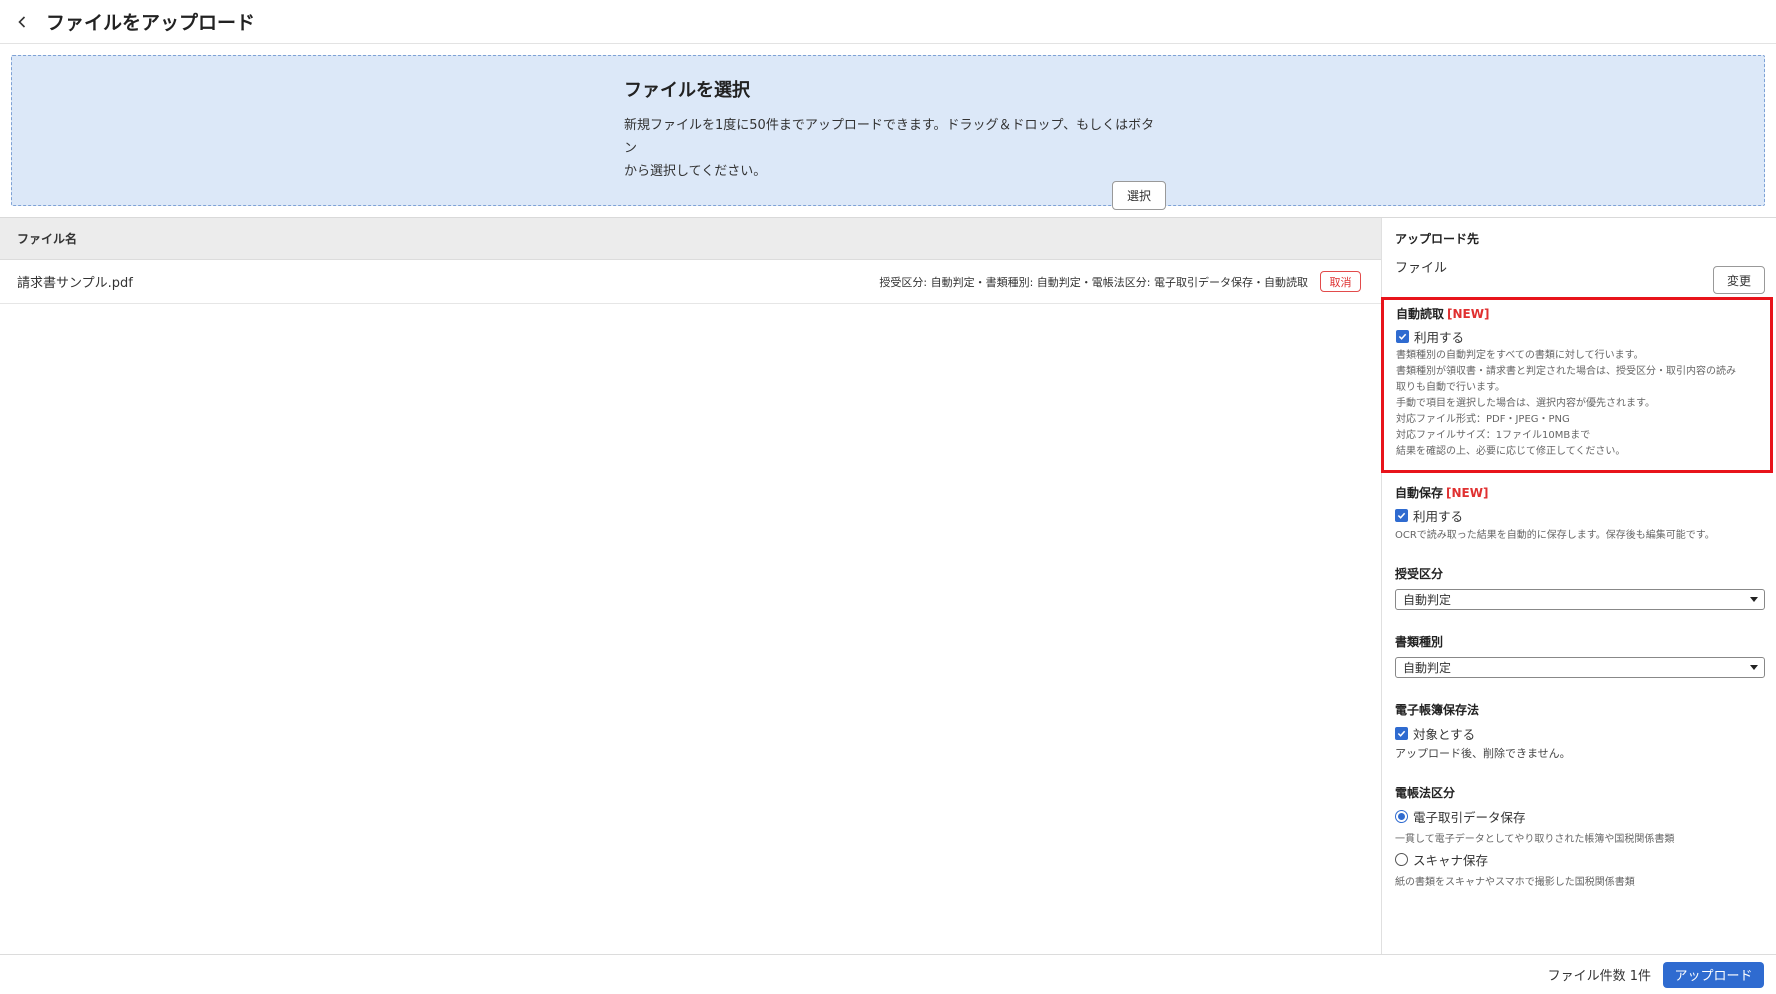  Describe the element at coordinates (888, 22) in the screenshot. I see `page-header: ファイルをアップロード` at that location.